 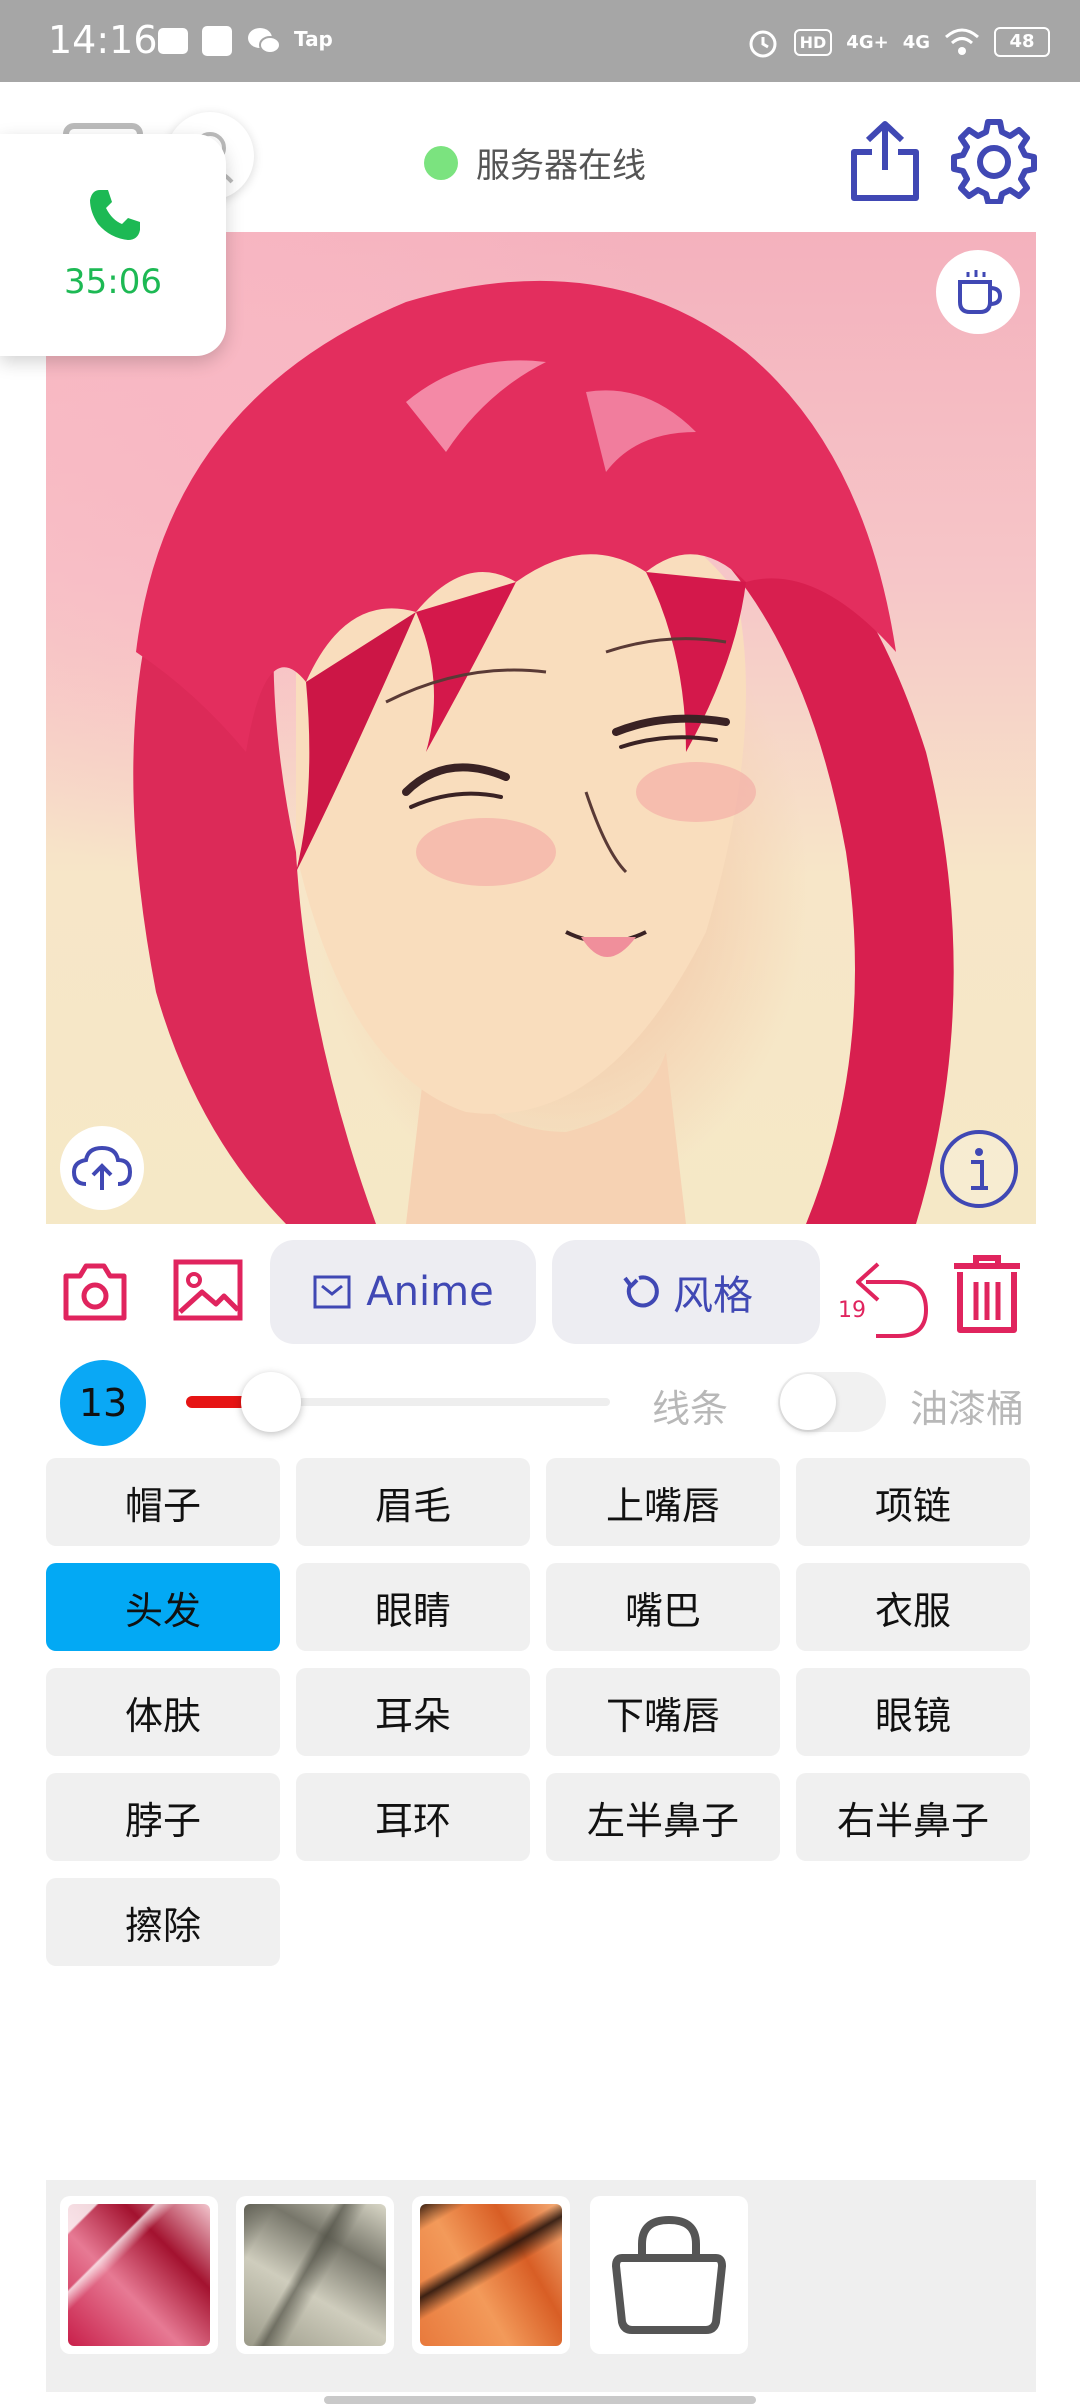 I want to click on undo-icon, so click(x=884, y=1297).